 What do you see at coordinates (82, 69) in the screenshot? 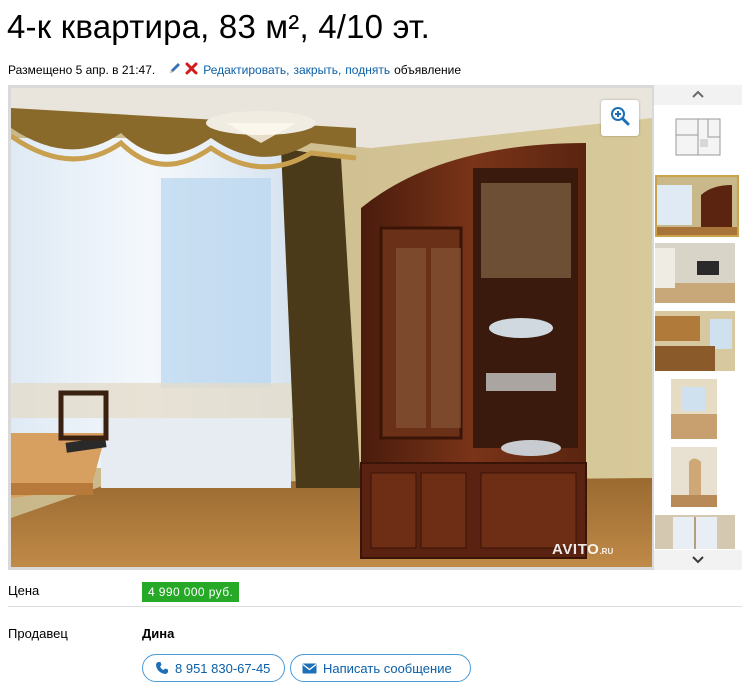
I see `posted-date: Размещено 5 апр. в 21:47.` at bounding box center [82, 69].